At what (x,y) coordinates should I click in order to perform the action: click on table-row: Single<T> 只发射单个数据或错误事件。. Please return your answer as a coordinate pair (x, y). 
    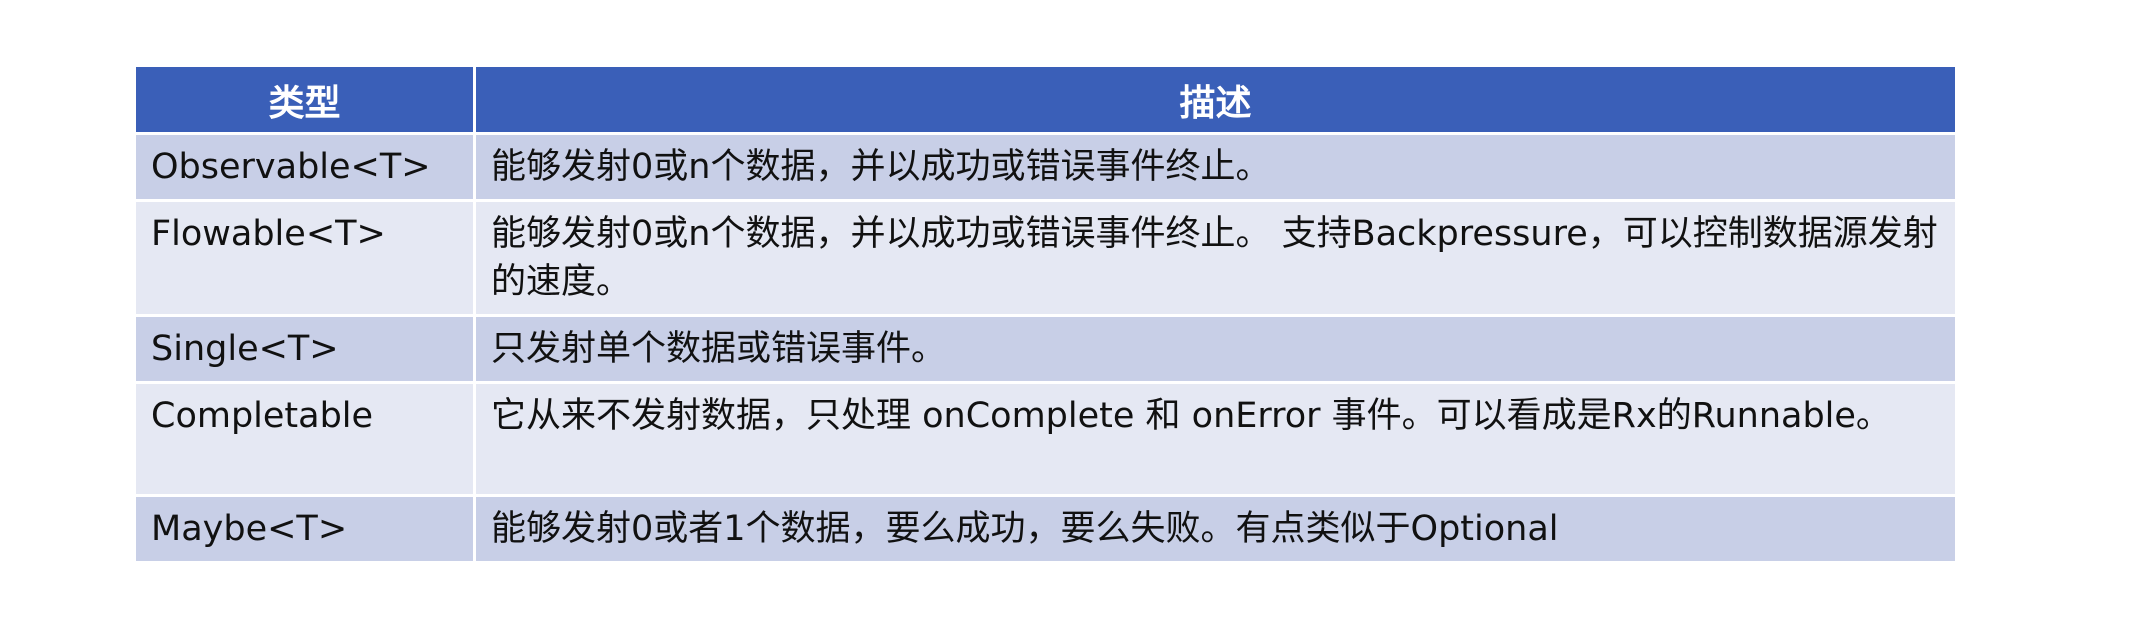
    Looking at the image, I should click on (1045, 349).